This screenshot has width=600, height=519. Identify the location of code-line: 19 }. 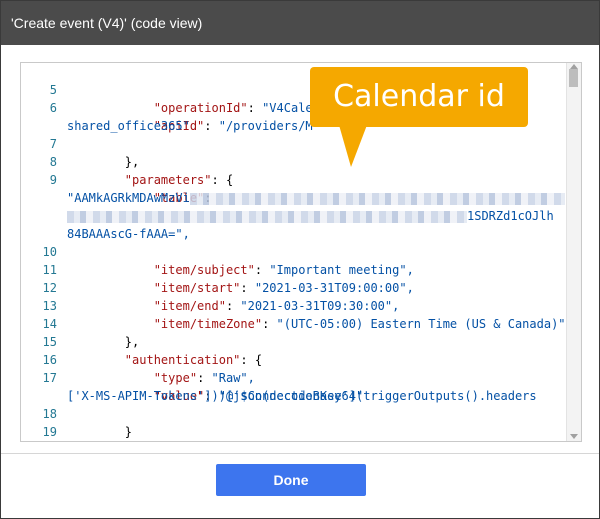
(293, 422).